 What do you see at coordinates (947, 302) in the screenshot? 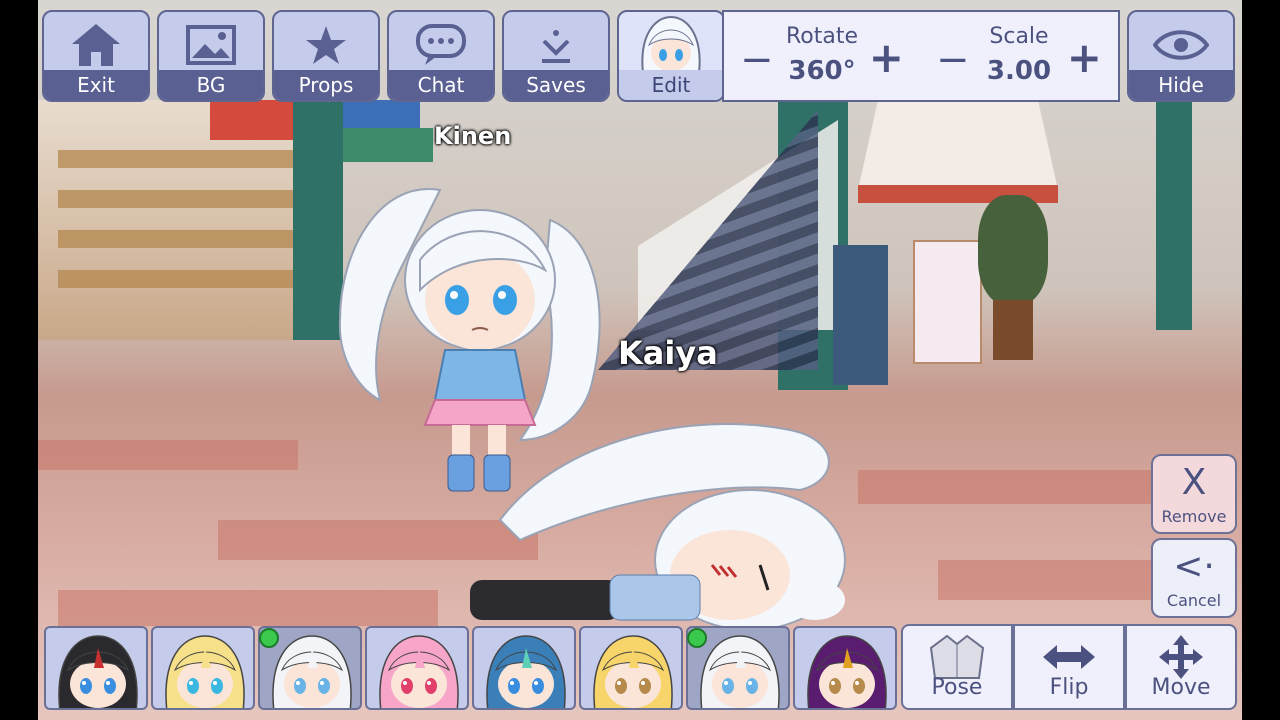
I see `info-board` at bounding box center [947, 302].